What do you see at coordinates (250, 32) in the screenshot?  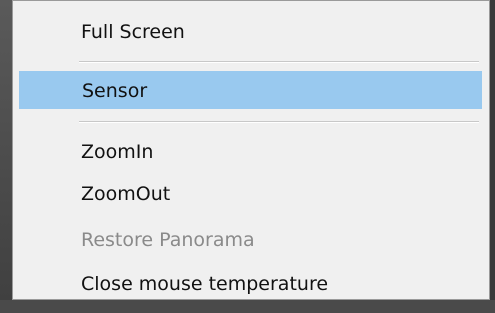 I see `menu-item-full-screen: Full Screen` at bounding box center [250, 32].